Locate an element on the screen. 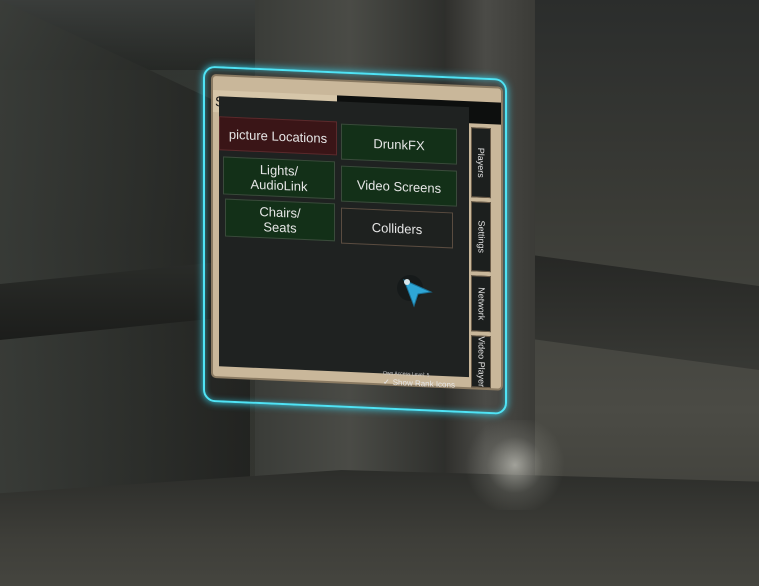  side-tab-bar: Players Settings Network Video Player is located at coordinates (481, 258).